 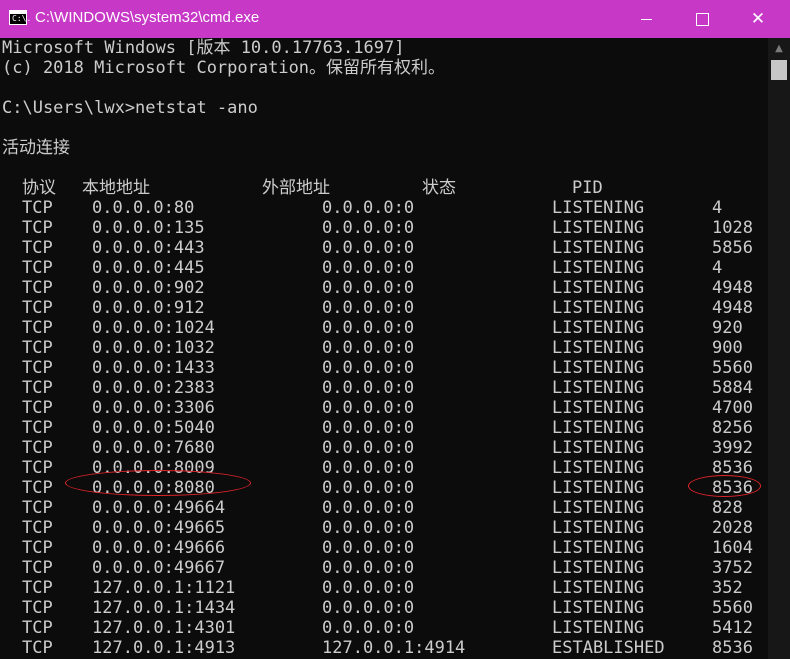 I want to click on row-pid: 8256, so click(x=732, y=428).